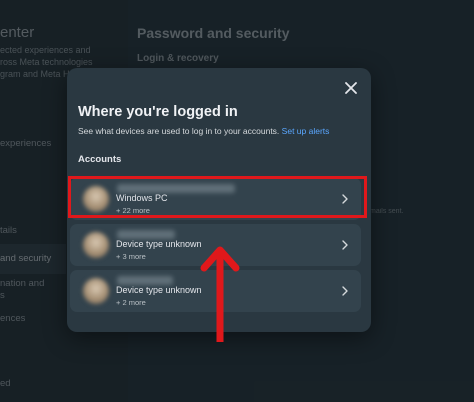 This screenshot has height=402, width=474. I want to click on close-icon, so click(351, 88).